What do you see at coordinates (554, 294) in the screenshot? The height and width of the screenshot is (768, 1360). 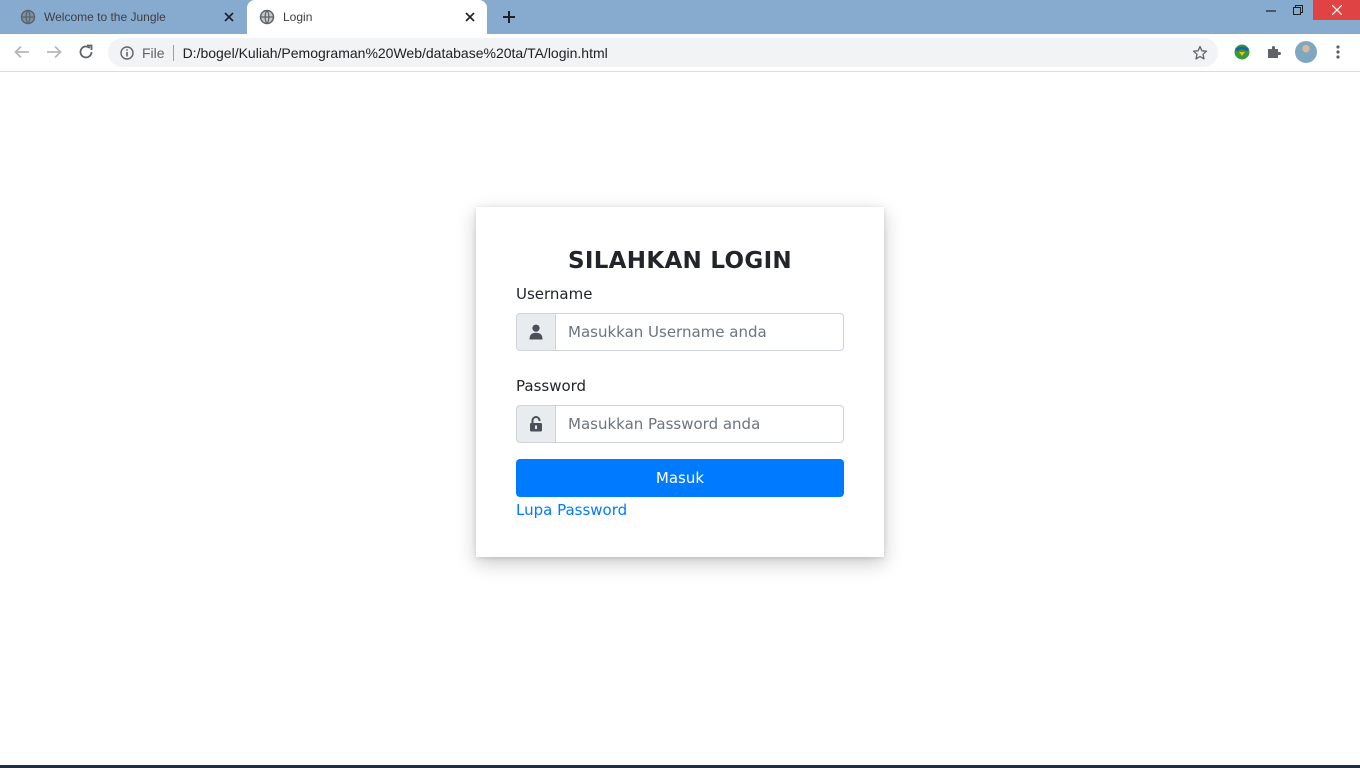 I see `username-label: Username` at bounding box center [554, 294].